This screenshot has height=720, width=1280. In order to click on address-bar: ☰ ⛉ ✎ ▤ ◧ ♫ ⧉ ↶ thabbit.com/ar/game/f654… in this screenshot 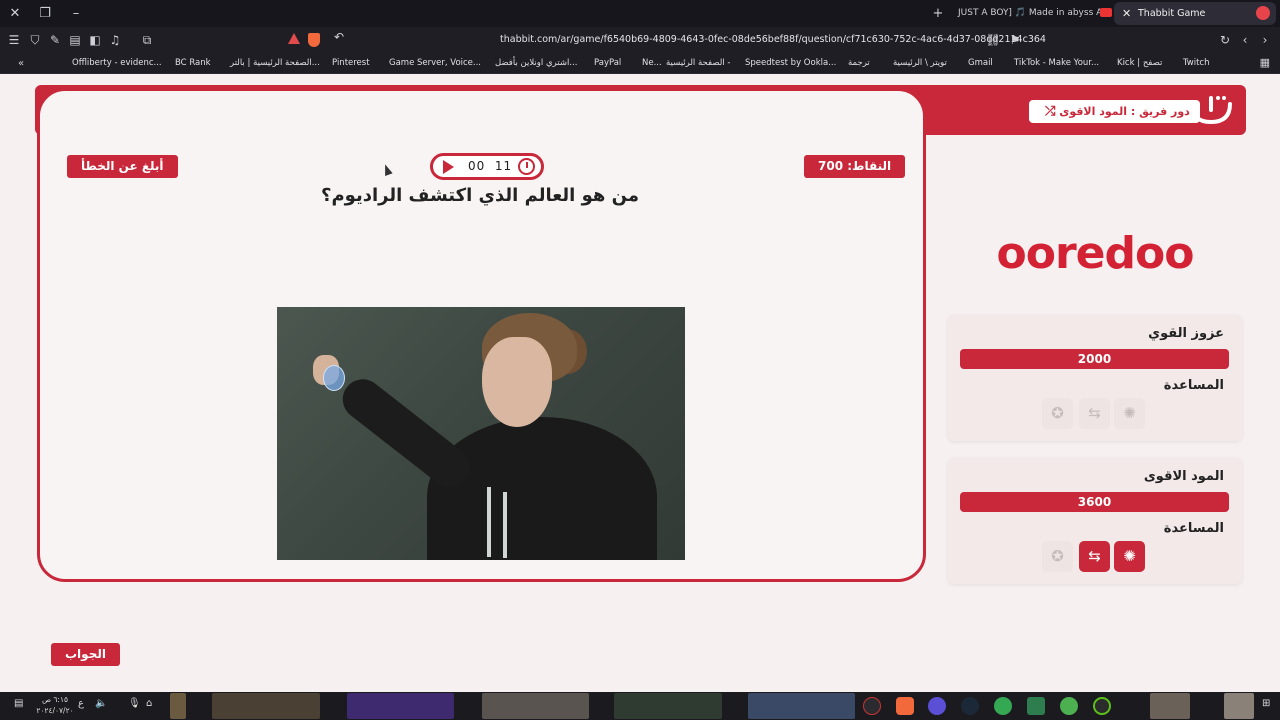, I will do `click(640, 40)`.